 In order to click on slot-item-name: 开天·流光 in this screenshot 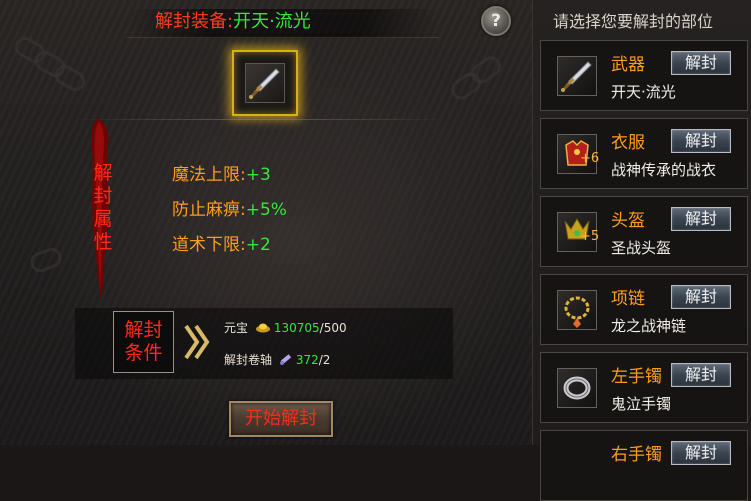, I will do `click(643, 92)`.